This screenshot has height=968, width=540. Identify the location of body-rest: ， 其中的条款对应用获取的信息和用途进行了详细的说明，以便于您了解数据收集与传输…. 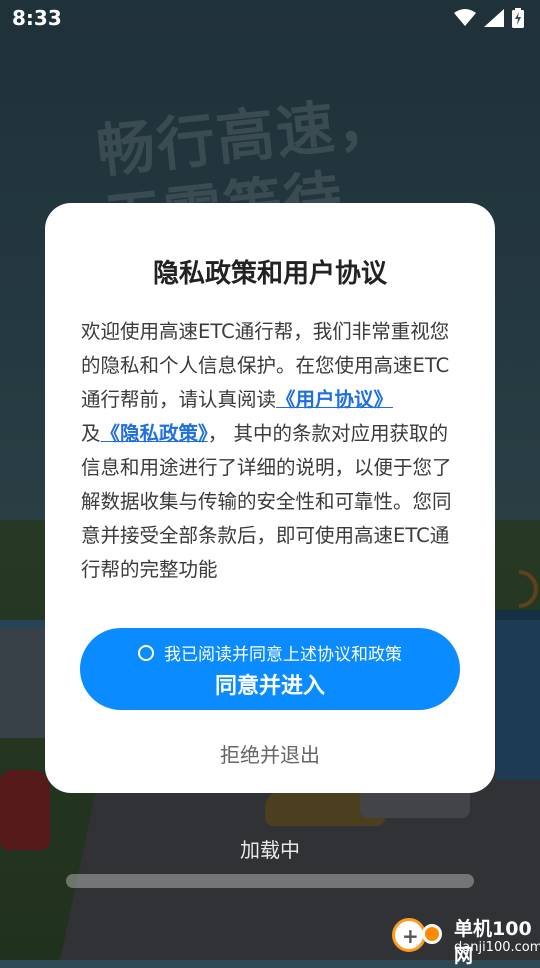
(266, 501).